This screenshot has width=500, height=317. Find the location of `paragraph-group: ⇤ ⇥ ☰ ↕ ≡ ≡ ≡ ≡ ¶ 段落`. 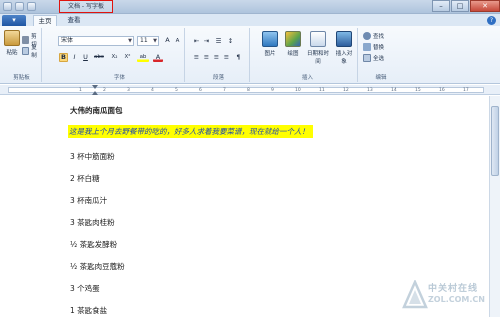

paragraph-group: ⇤ ⇥ ☰ ↕ ≡ ≡ ≡ ≡ ¶ 段落 is located at coordinates (219, 55).